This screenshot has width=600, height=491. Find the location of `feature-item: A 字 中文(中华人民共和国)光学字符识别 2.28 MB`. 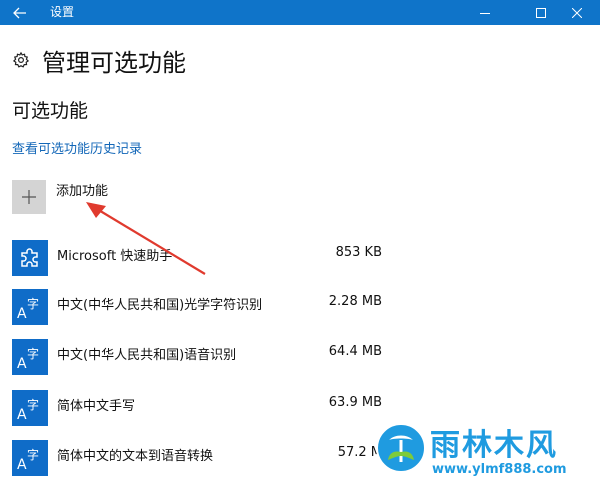

feature-item: A 字 中文(中华人民共和国)光学字符识别 2.28 MB is located at coordinates (197, 307).